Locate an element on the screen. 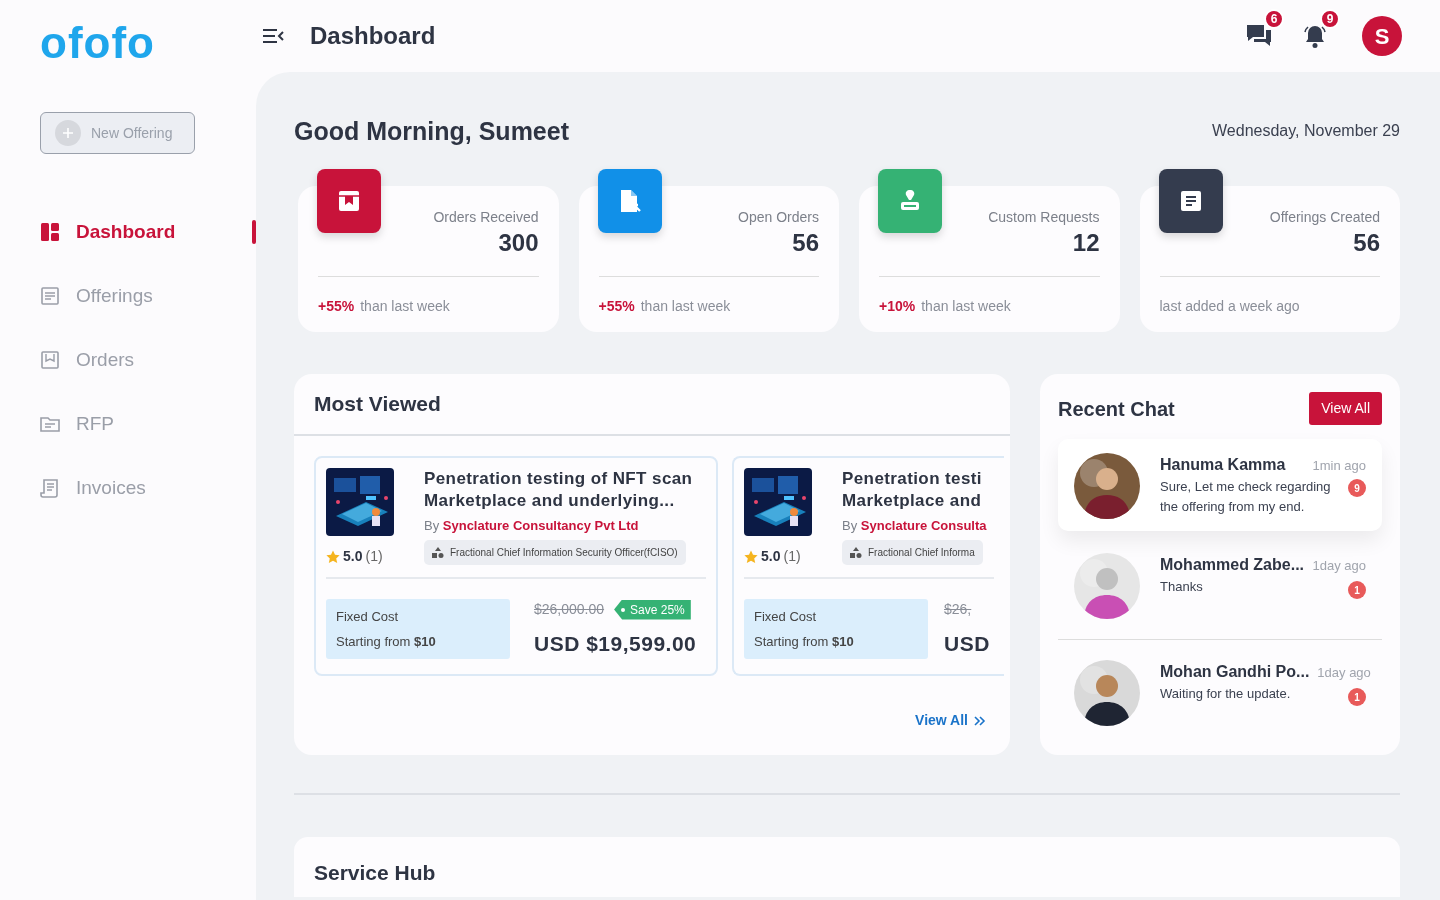  page-title: Dashboard is located at coordinates (373, 36).